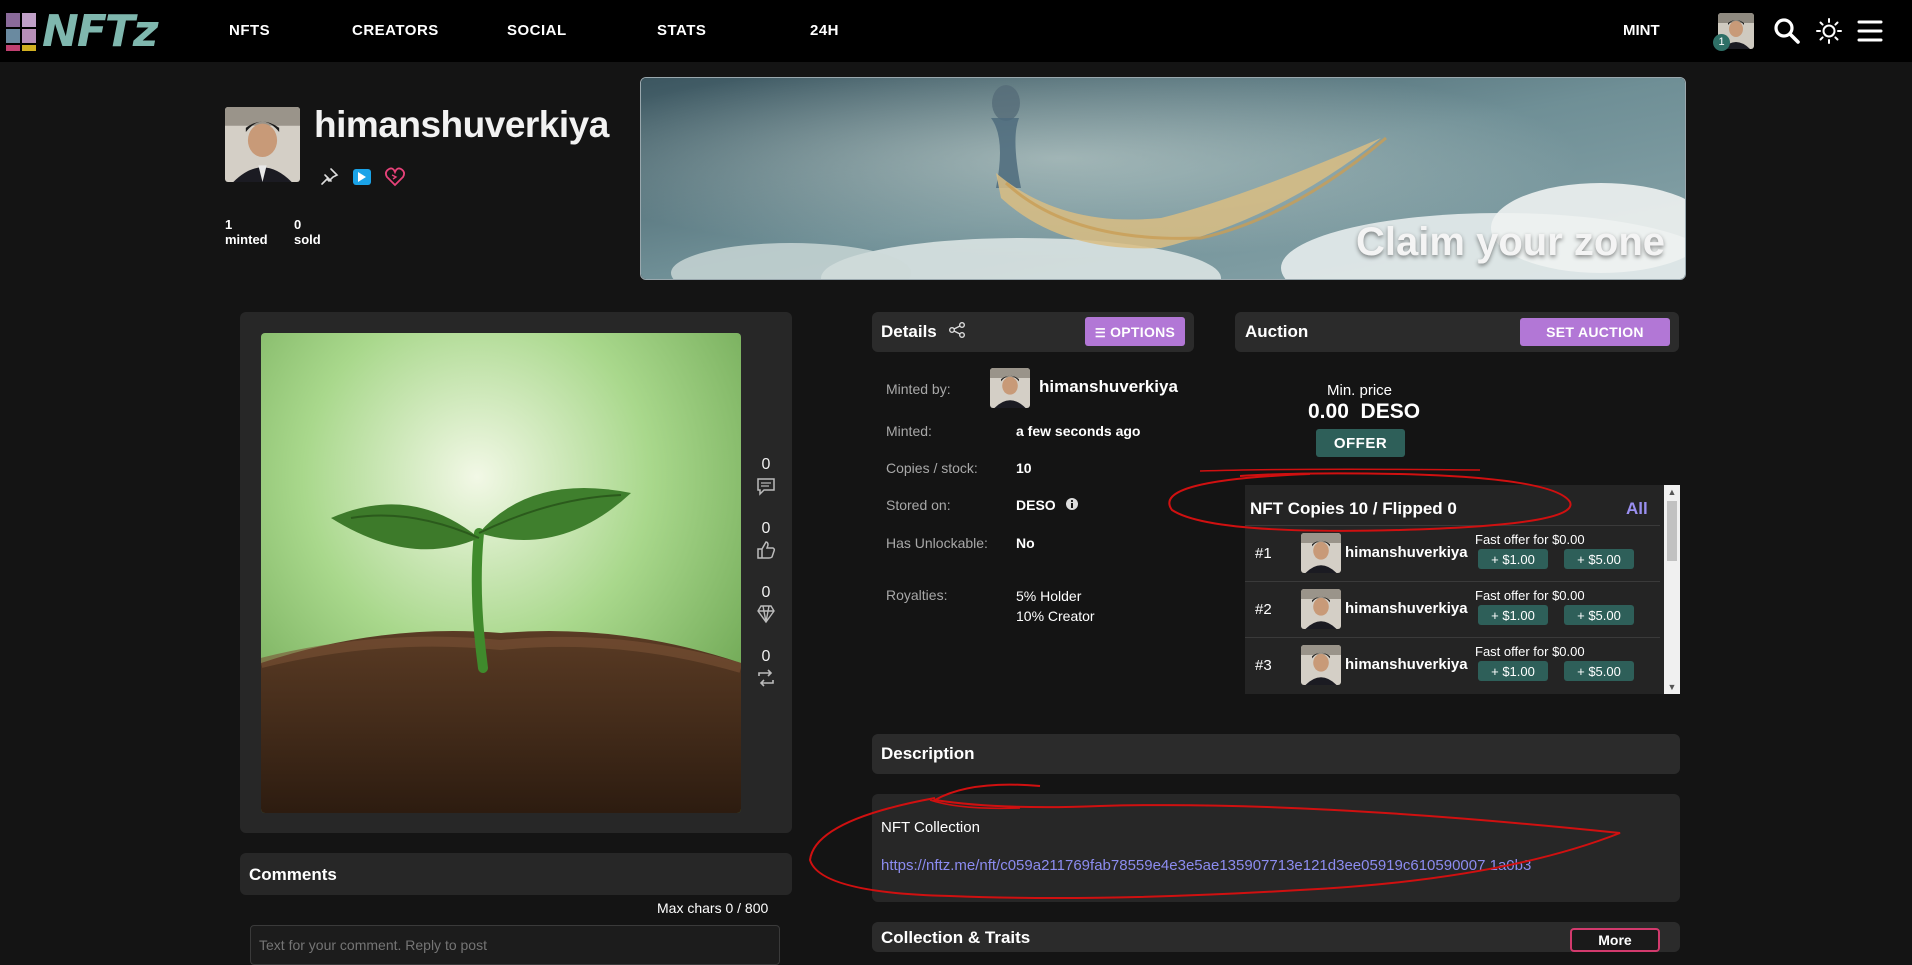 The width and height of the screenshot is (1912, 965). Describe the element at coordinates (515, 945) in the screenshot. I see `comment-input` at that location.